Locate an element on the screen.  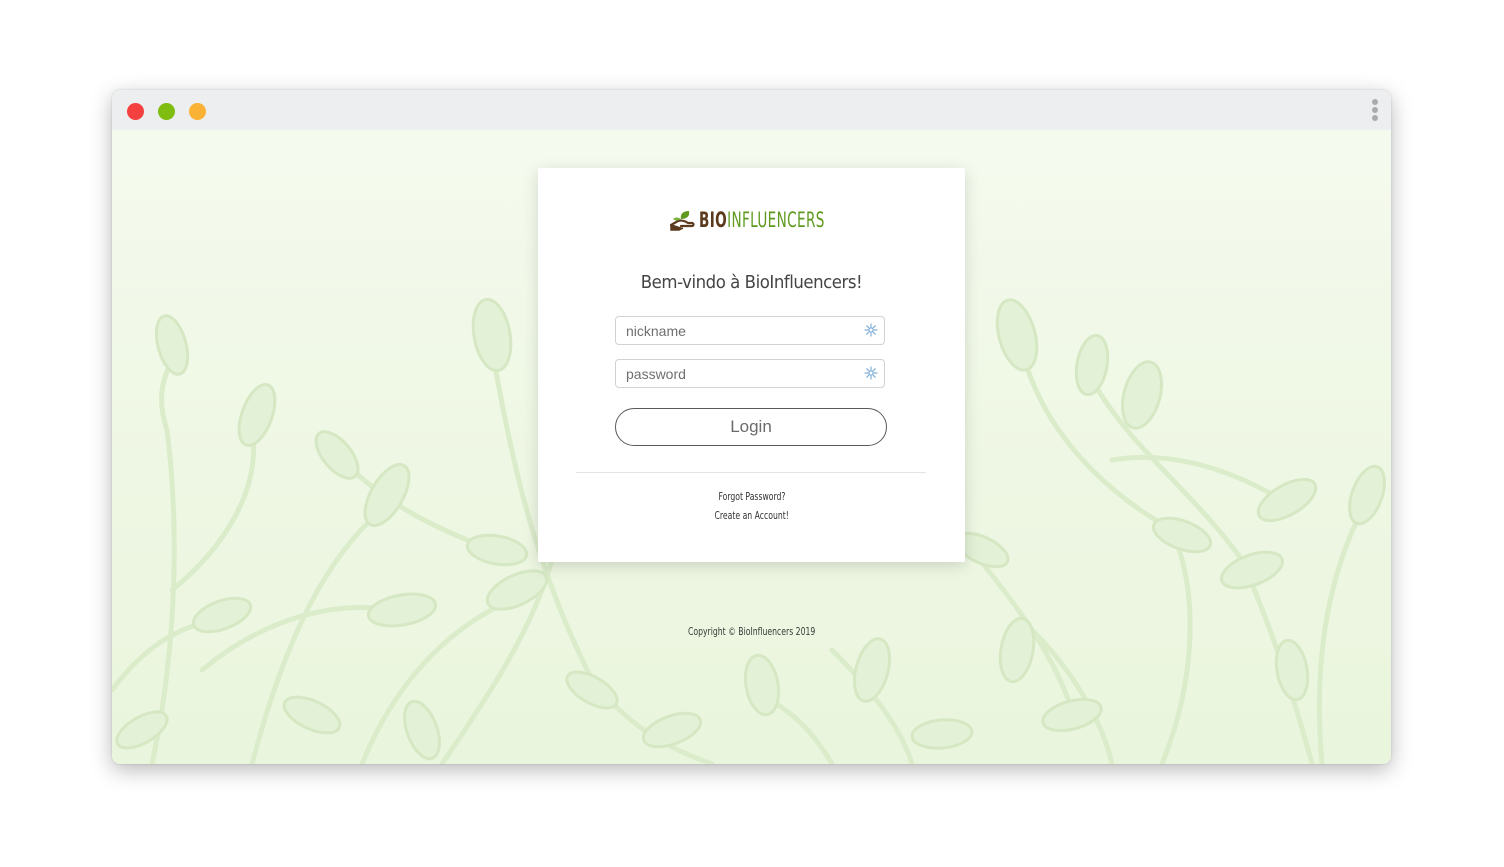
password-field is located at coordinates (750, 373).